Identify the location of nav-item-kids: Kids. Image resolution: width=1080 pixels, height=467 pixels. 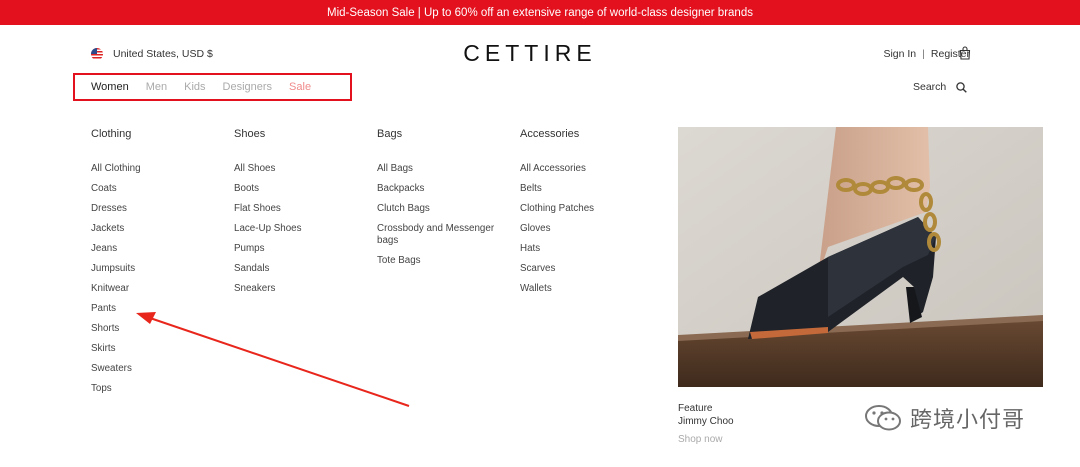
(194, 87).